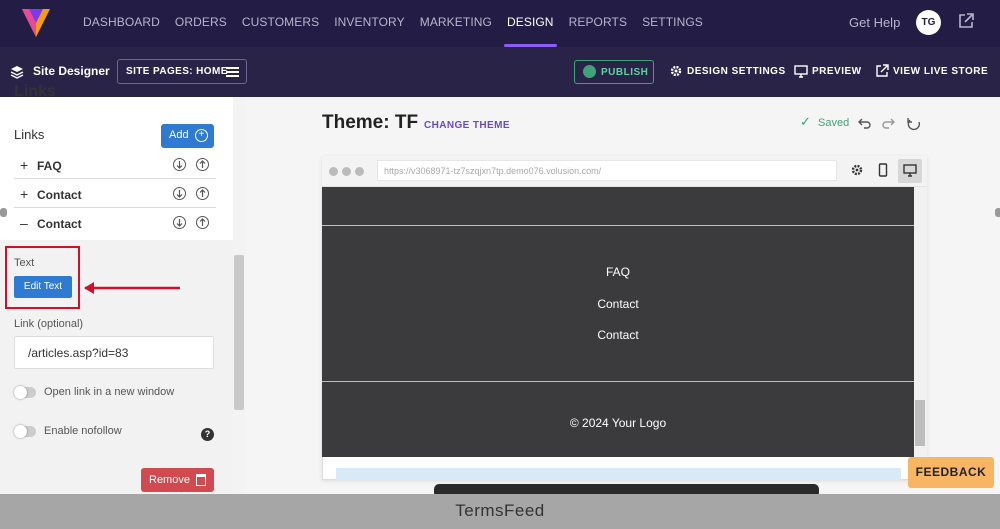 This screenshot has height=529, width=1000. Describe the element at coordinates (71, 71) in the screenshot. I see `site-designer-label: Site Designer` at that location.